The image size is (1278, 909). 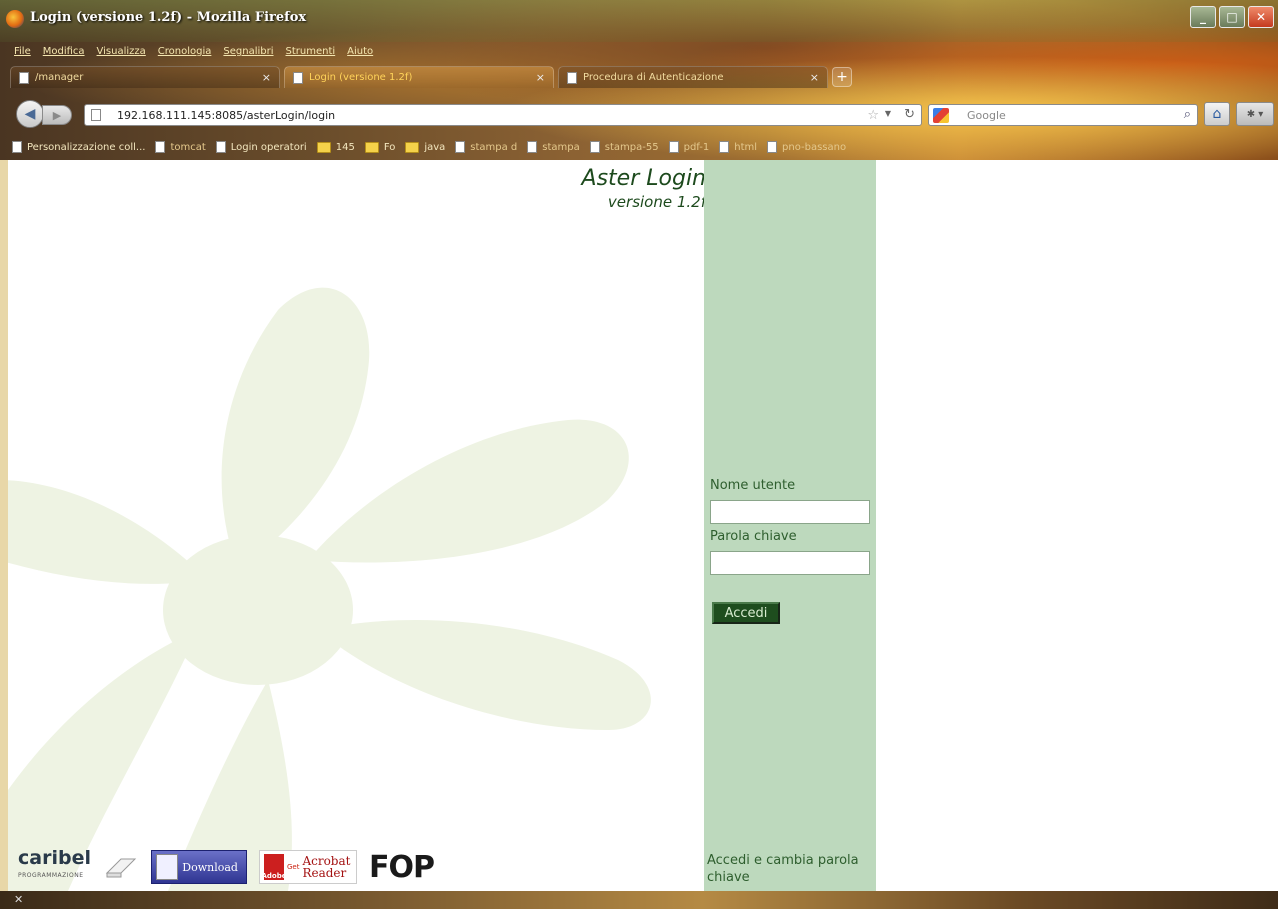 I want to click on bookmark-item: stampa d, so click(x=486, y=147).